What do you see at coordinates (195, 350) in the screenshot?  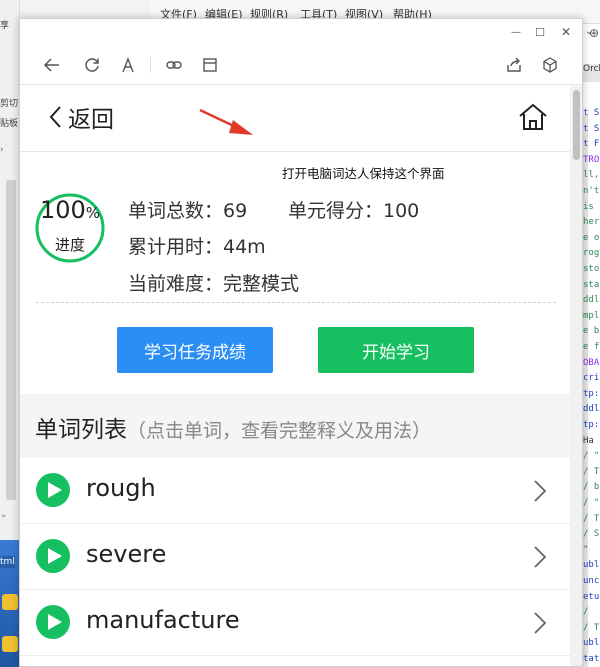 I see `task-results-button: 学习任务成绩` at bounding box center [195, 350].